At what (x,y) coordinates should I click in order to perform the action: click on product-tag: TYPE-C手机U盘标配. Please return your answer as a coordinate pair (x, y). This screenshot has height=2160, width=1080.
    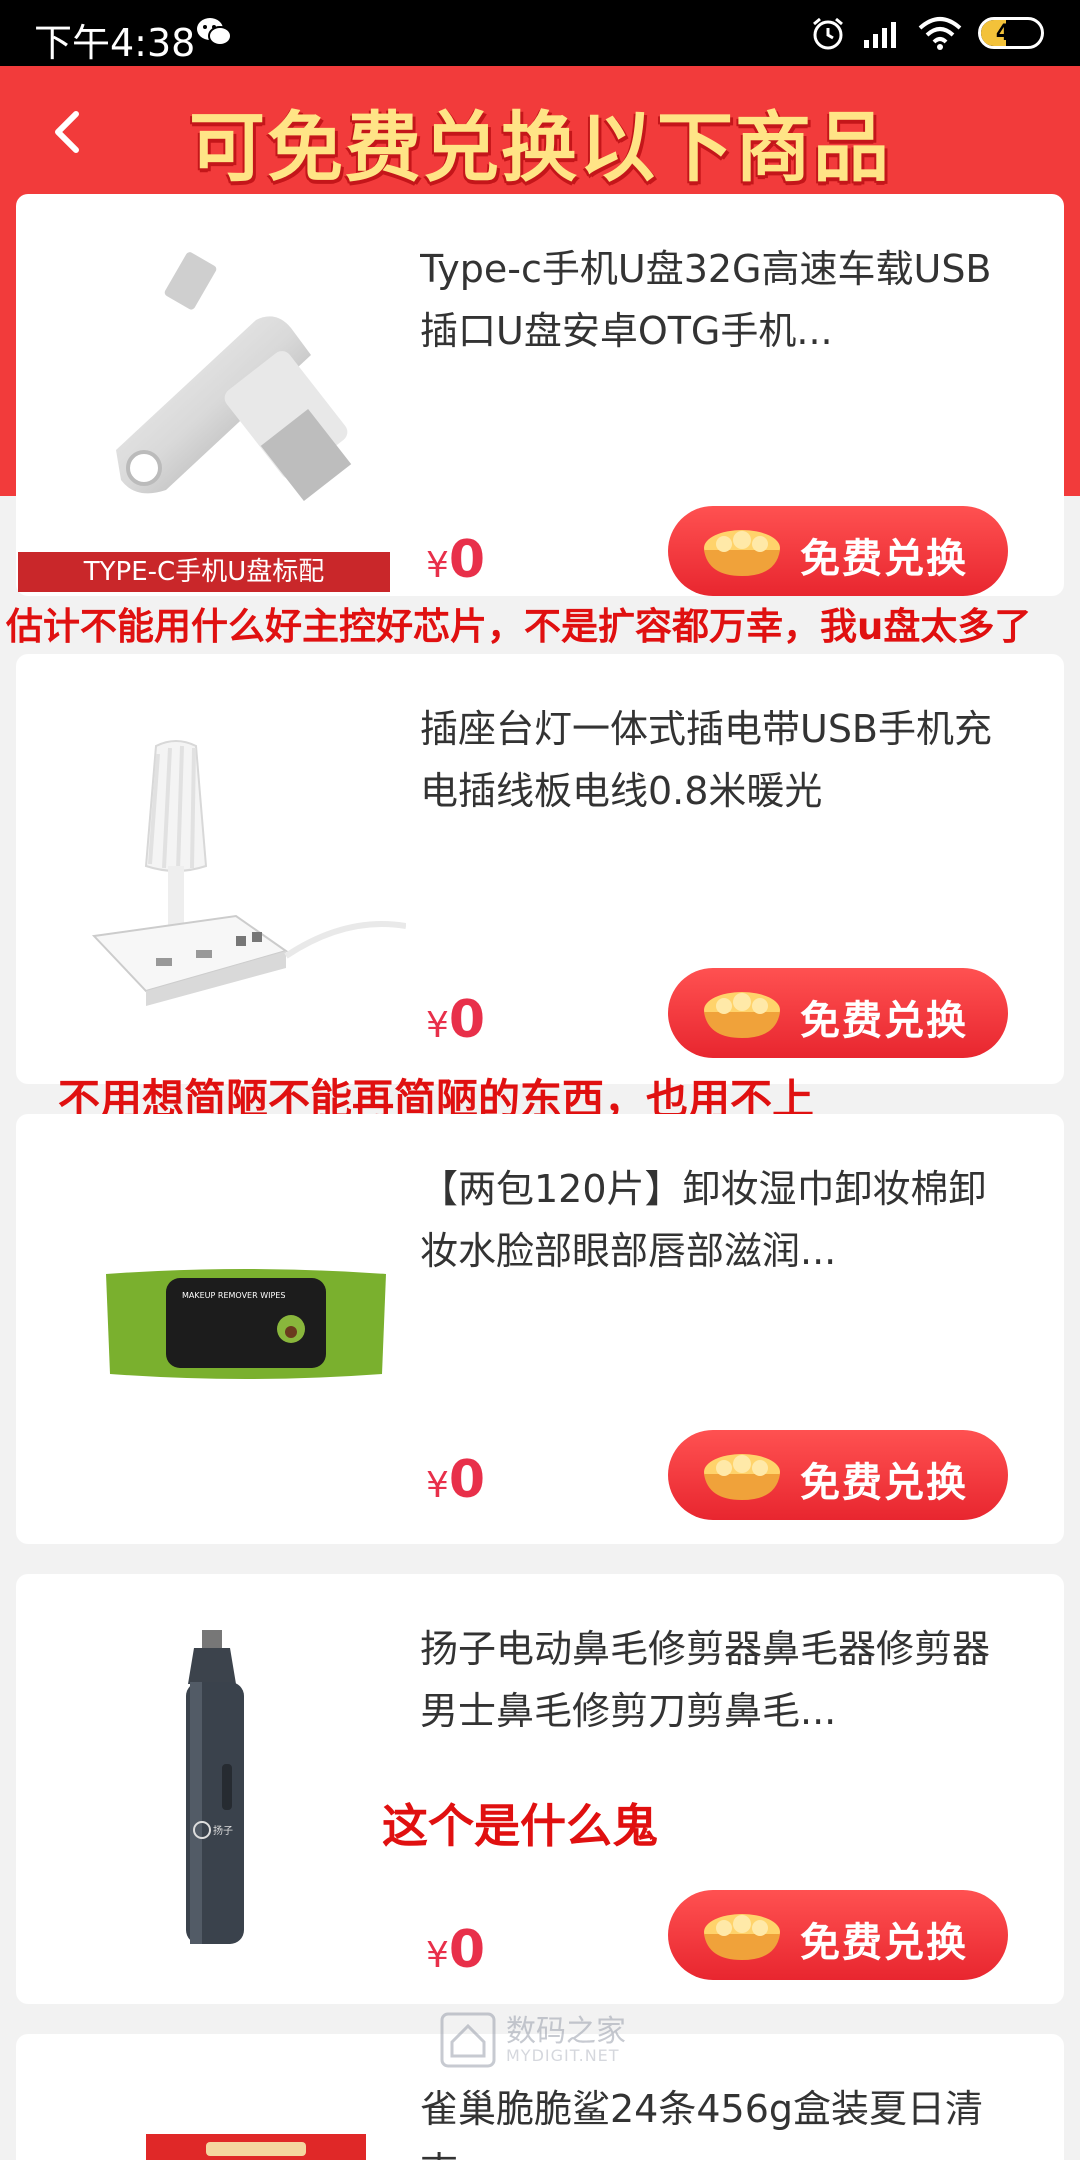
    Looking at the image, I should click on (204, 572).